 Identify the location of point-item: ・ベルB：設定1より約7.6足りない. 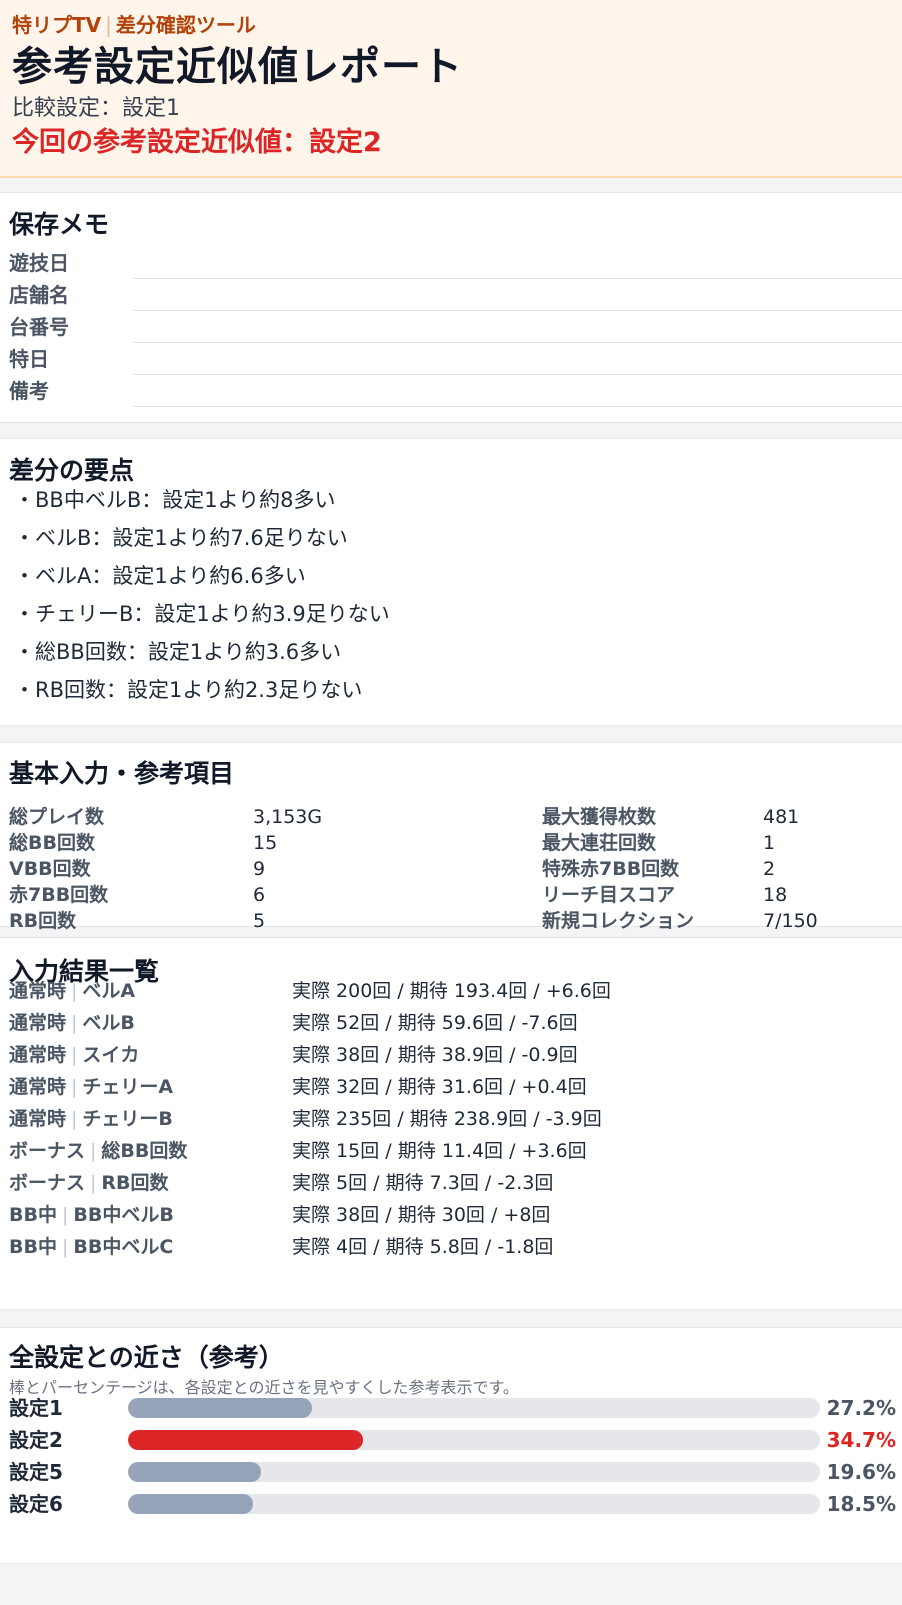
(181, 538).